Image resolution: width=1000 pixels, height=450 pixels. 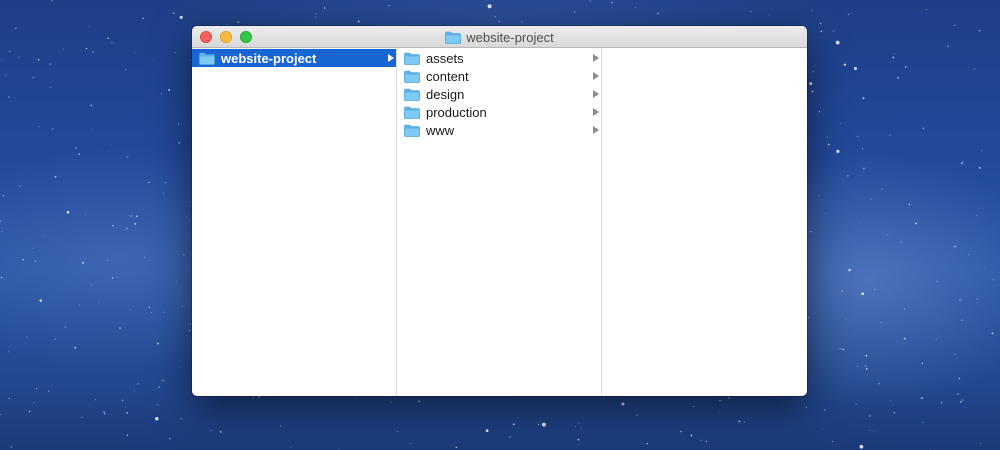 I want to click on title-bar: website-project, so click(x=499, y=37).